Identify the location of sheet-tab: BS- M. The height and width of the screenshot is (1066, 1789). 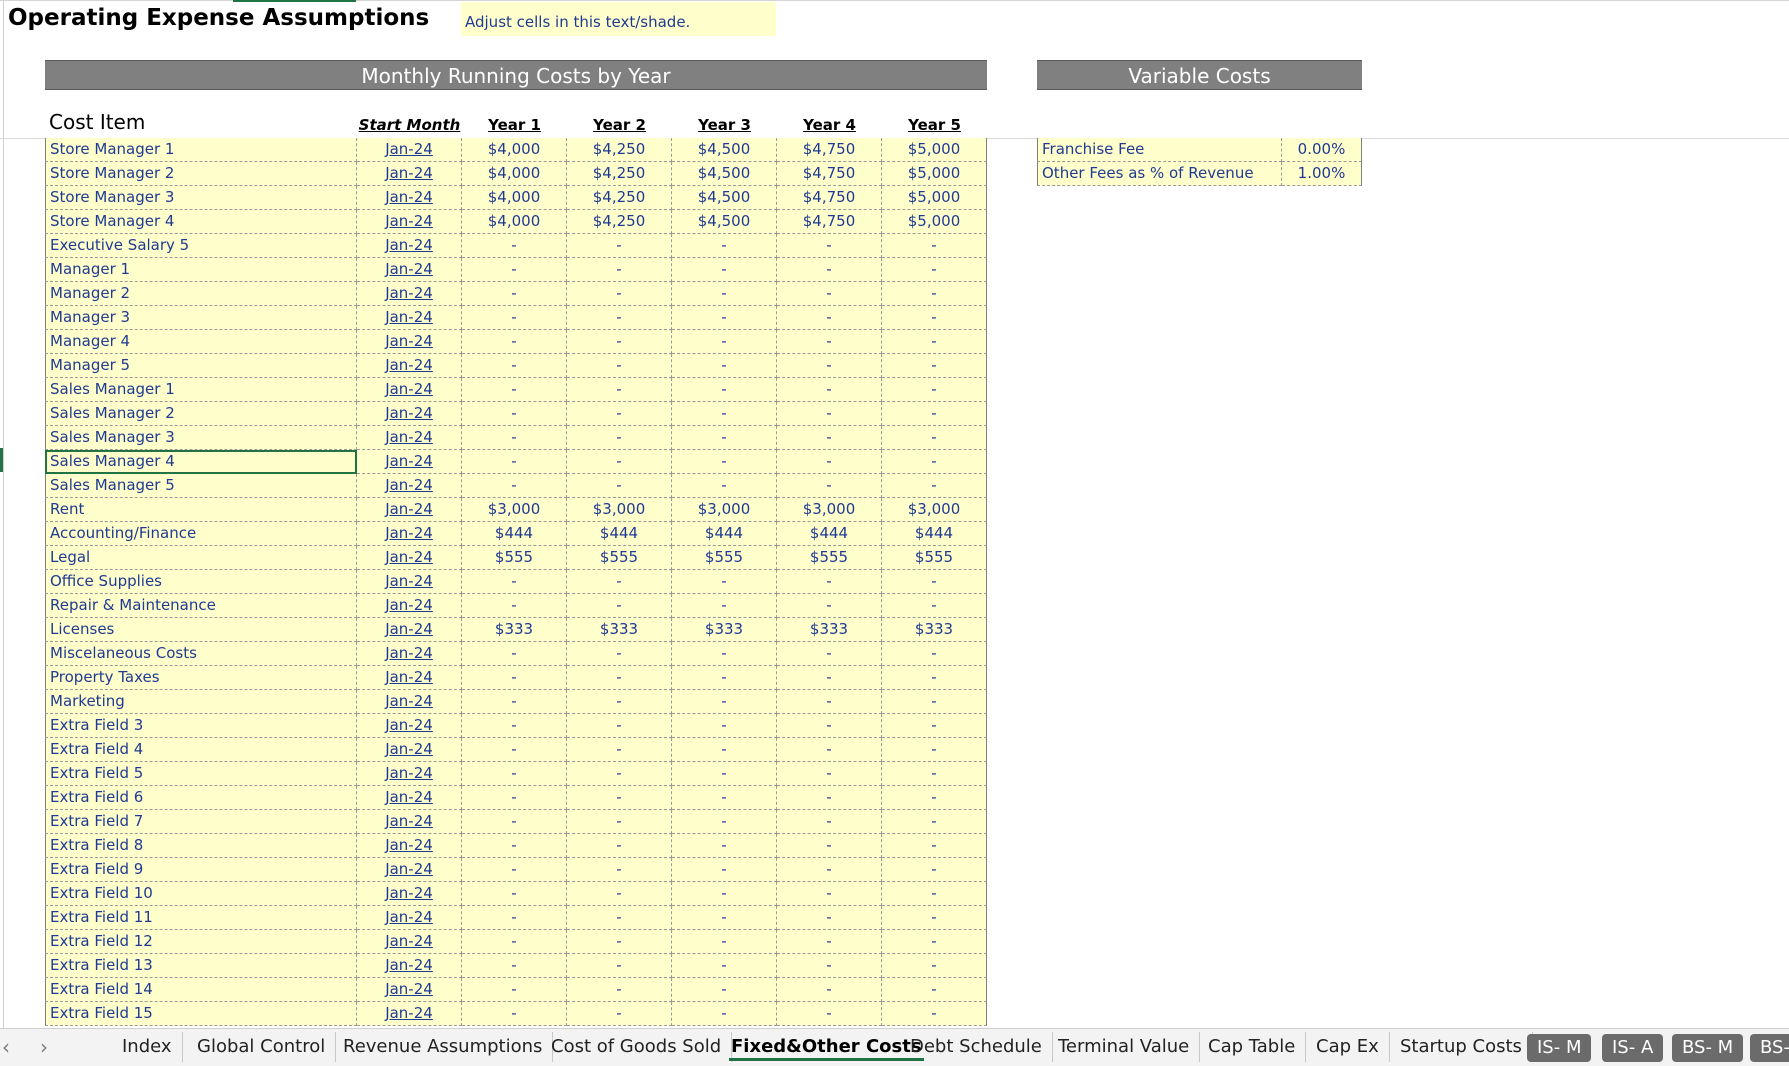
(1708, 1048).